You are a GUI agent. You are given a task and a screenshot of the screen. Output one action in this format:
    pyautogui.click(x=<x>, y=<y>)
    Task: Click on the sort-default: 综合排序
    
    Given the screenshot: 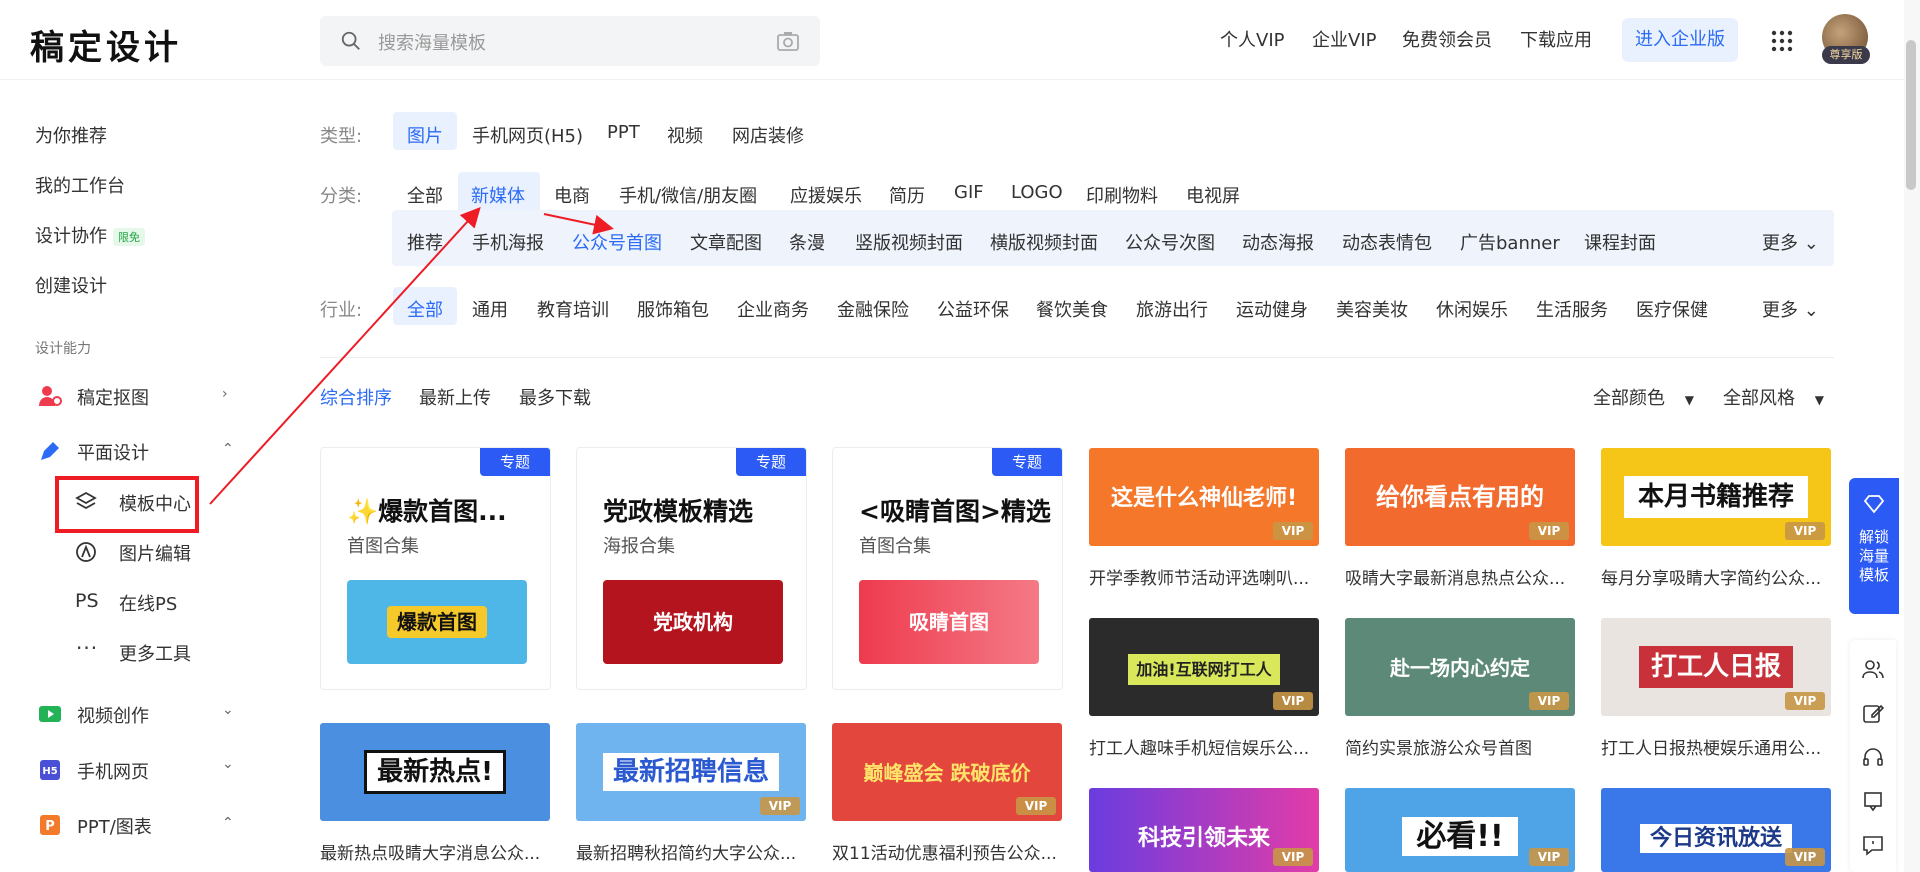 What is the action you would take?
    pyautogui.click(x=356, y=397)
    